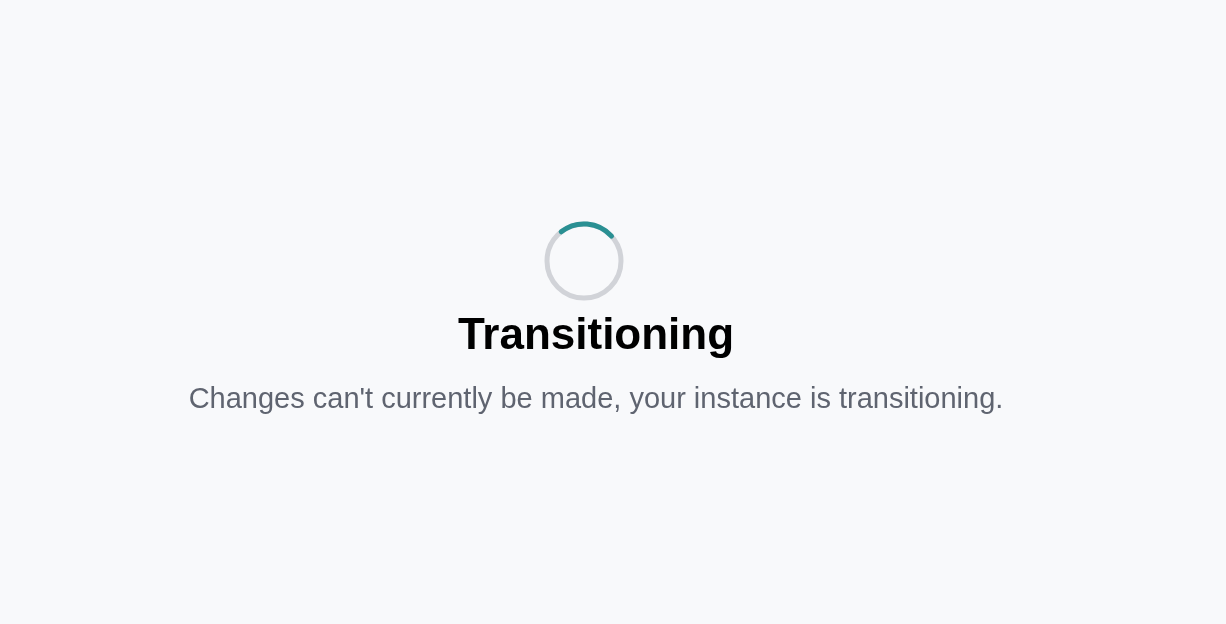  What do you see at coordinates (584, 261) in the screenshot?
I see `loading-spinner-icon` at bounding box center [584, 261].